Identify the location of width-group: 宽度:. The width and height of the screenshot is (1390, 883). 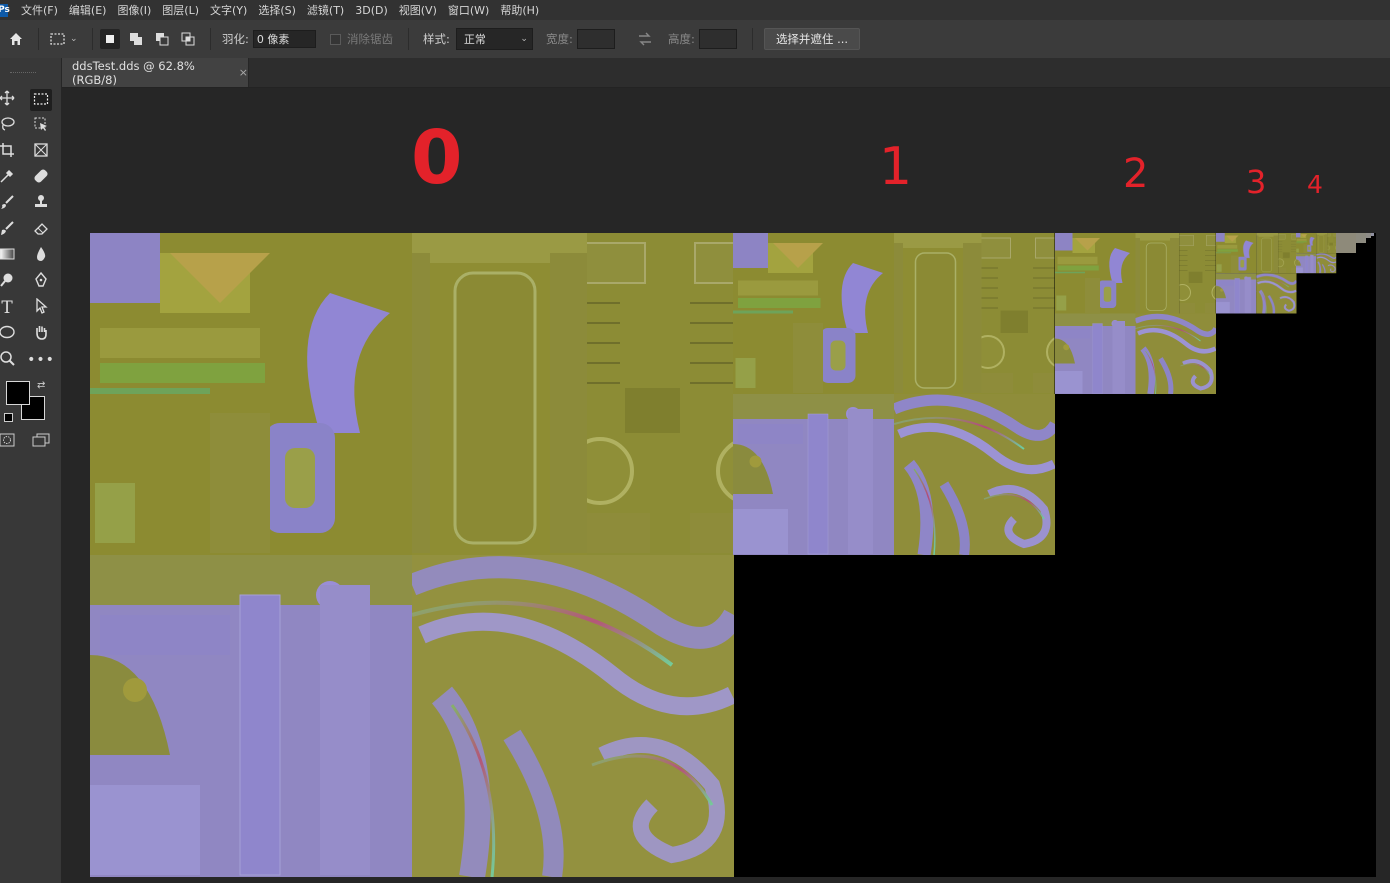
(580, 39).